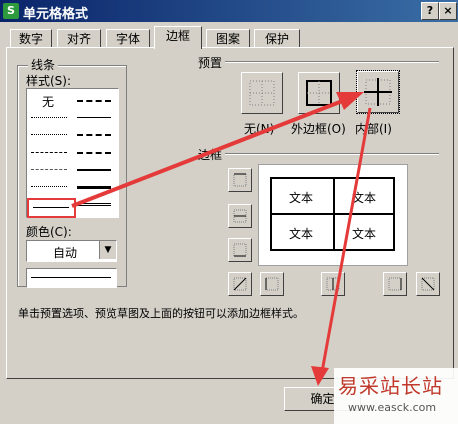  What do you see at coordinates (392, 407) in the screenshot?
I see `watermark-url: www.easck.com` at bounding box center [392, 407].